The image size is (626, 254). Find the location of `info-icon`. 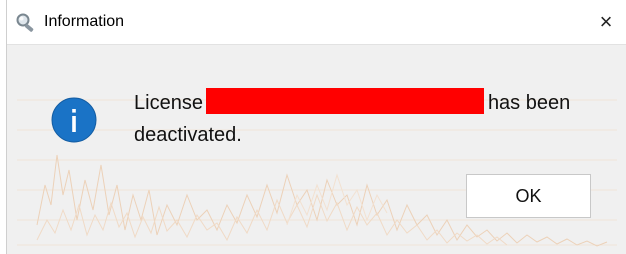

info-icon is located at coordinates (74, 120).